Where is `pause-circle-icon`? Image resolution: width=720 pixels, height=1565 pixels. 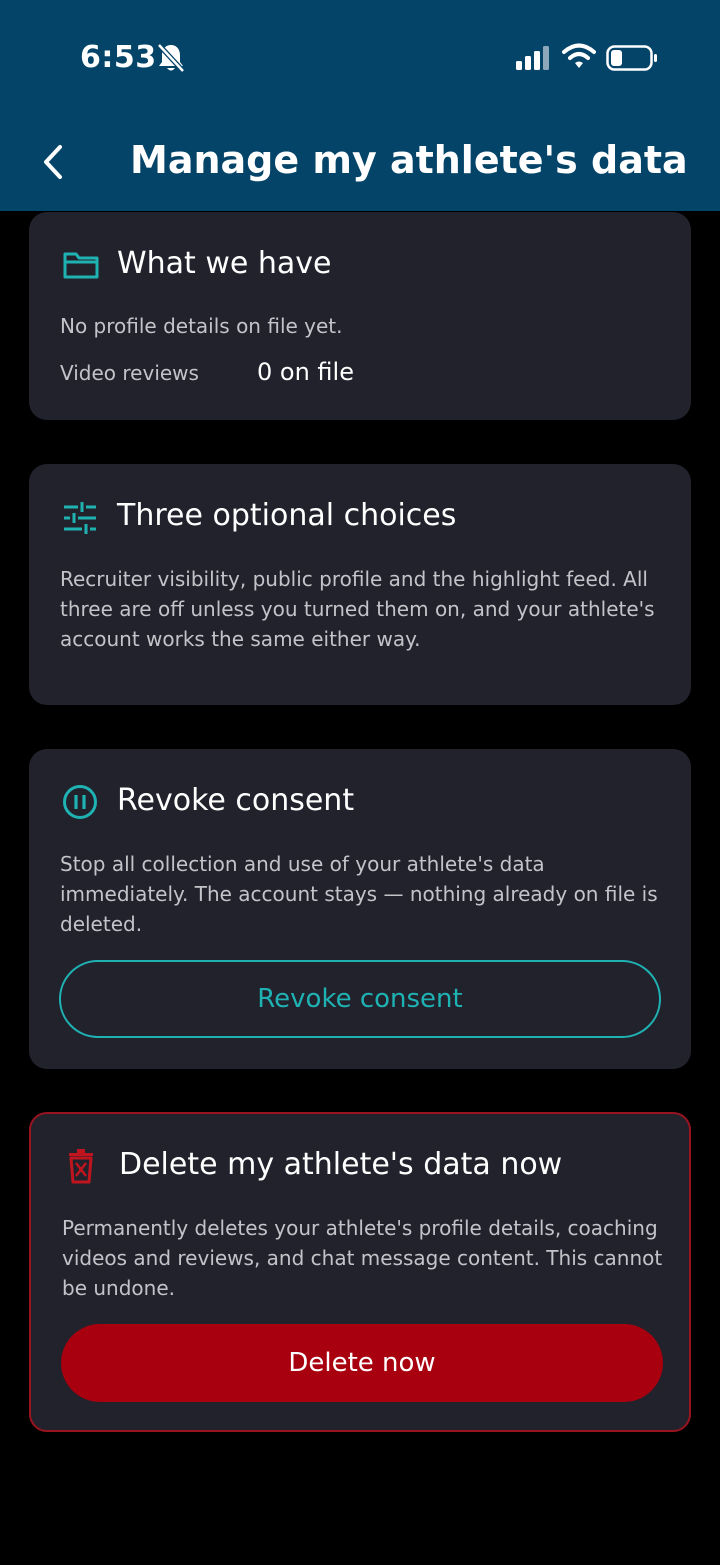
pause-circle-icon is located at coordinates (80, 802).